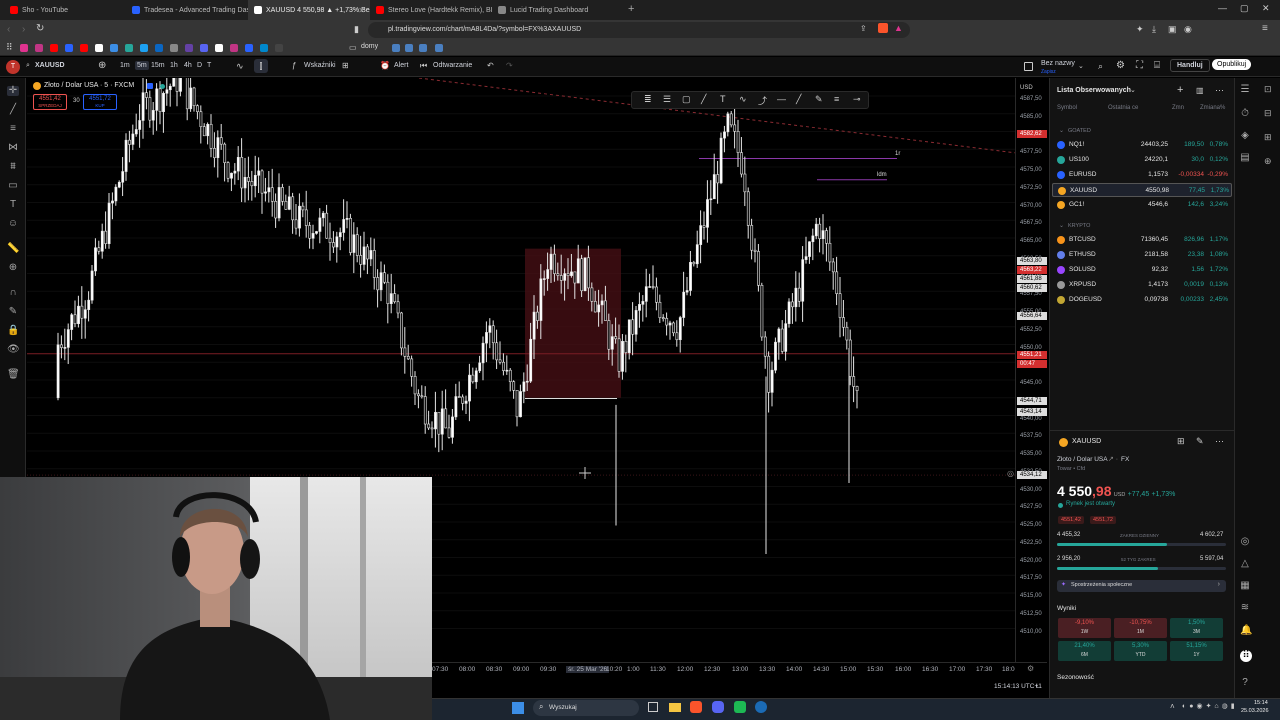 This screenshot has height=720, width=1280. Describe the element at coordinates (1141, 586) in the screenshot. I see `community-insights-button: ✦ Spostrzeżenia społeczne ›` at that location.